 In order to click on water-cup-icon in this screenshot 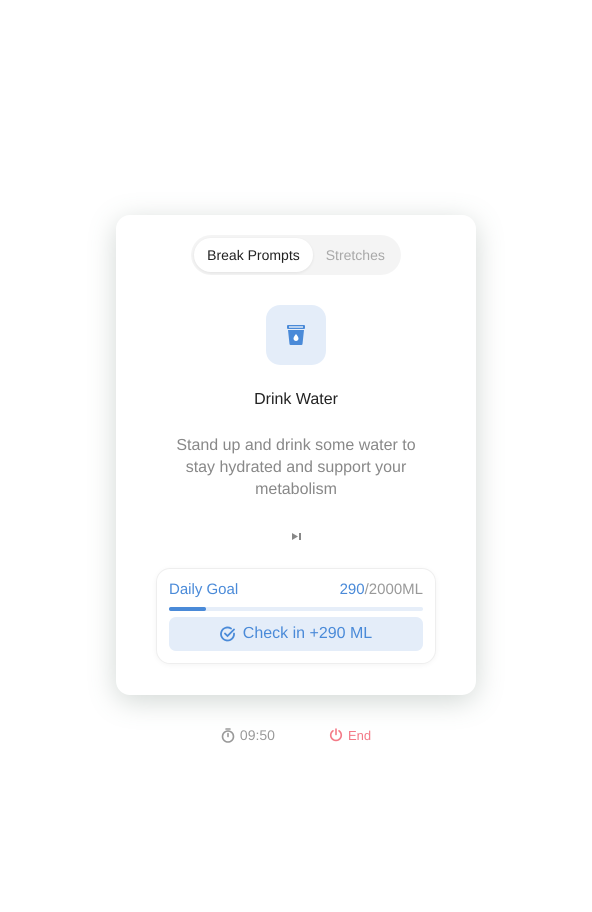, I will do `click(296, 335)`.